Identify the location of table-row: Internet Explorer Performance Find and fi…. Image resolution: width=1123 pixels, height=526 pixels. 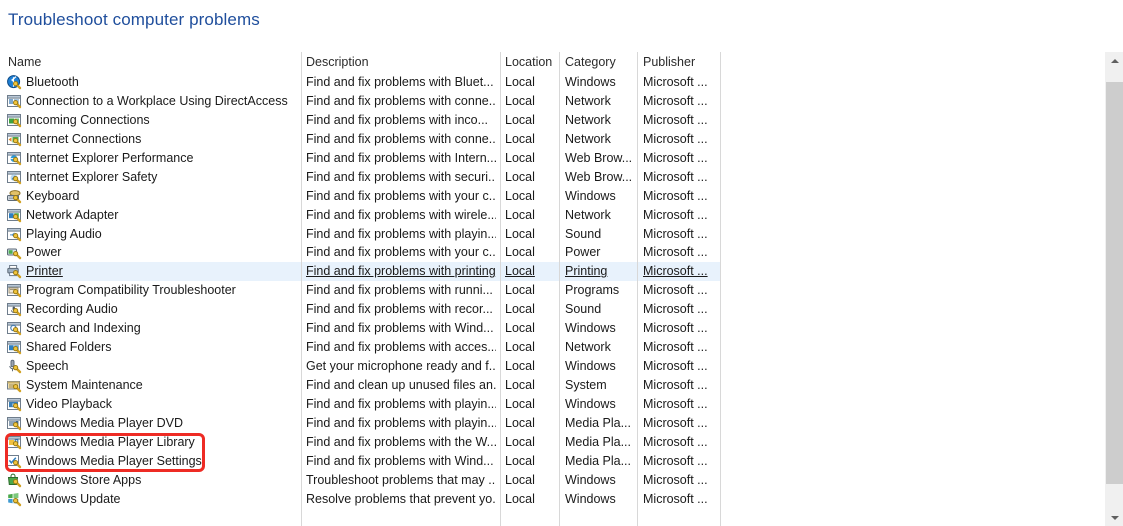
(360, 158).